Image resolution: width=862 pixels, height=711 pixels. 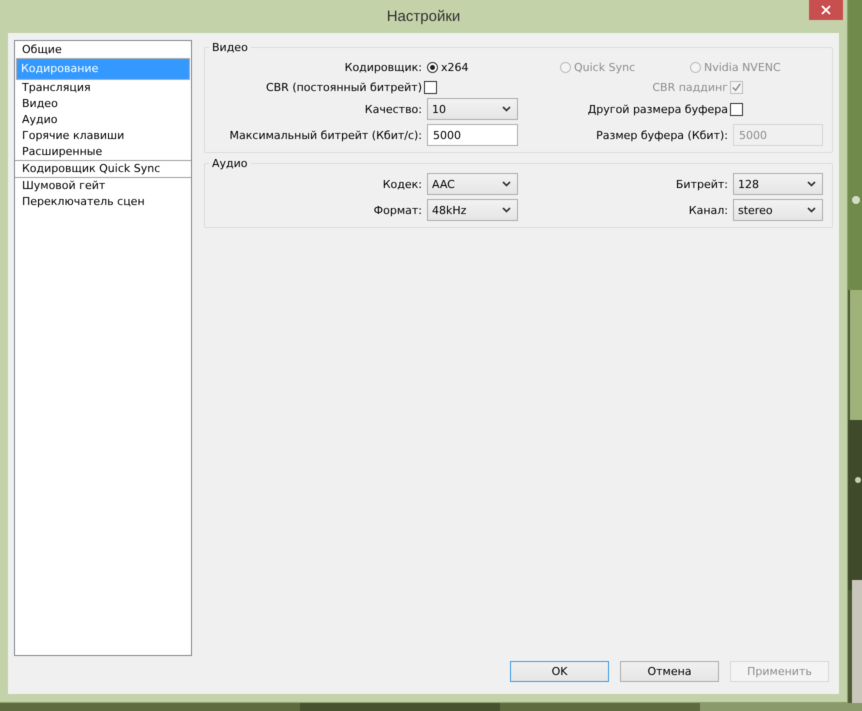 What do you see at coordinates (230, 47) in the screenshot?
I see `group-title: Видео` at bounding box center [230, 47].